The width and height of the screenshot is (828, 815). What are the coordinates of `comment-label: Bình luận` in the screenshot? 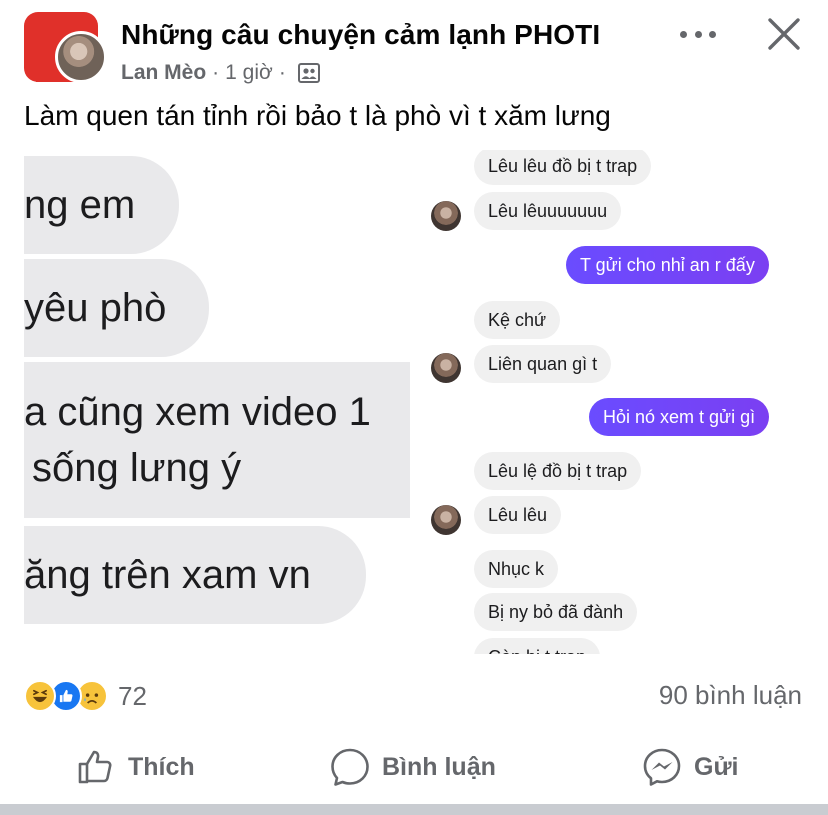 It's located at (439, 766).